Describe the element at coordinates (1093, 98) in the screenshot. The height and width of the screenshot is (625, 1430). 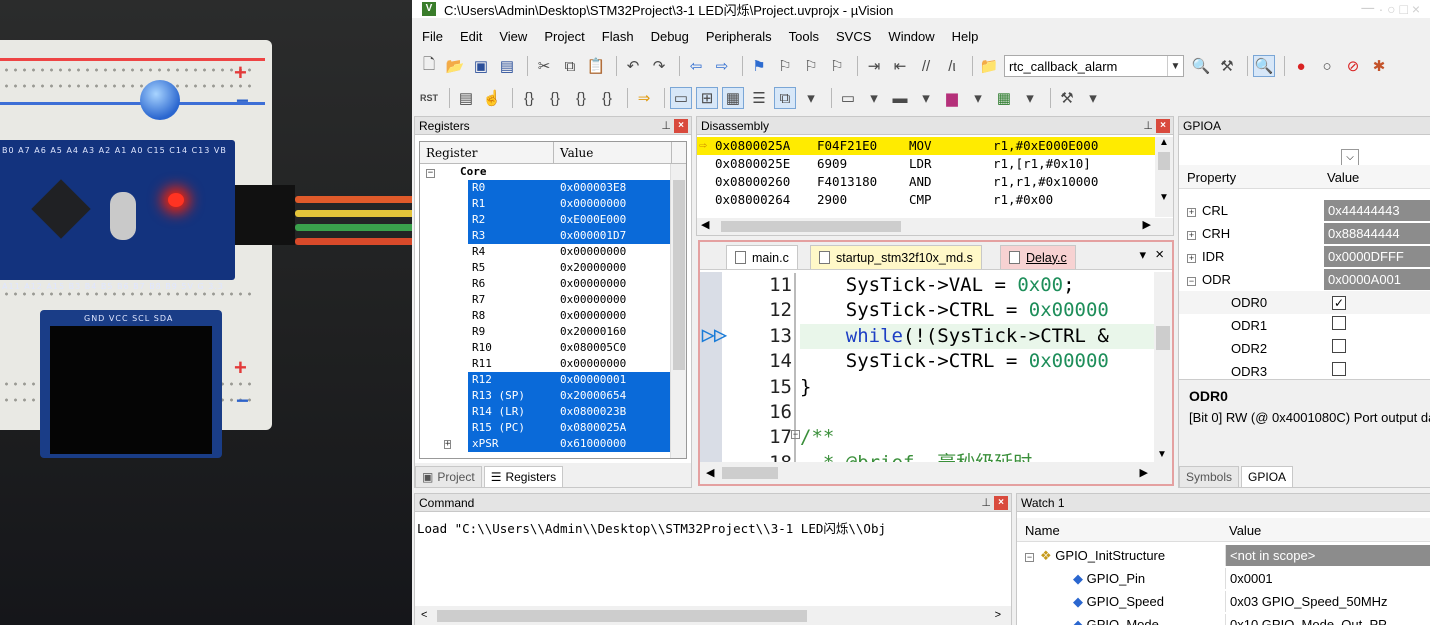
I see `tools-dropdown-icon: ▾` at that location.